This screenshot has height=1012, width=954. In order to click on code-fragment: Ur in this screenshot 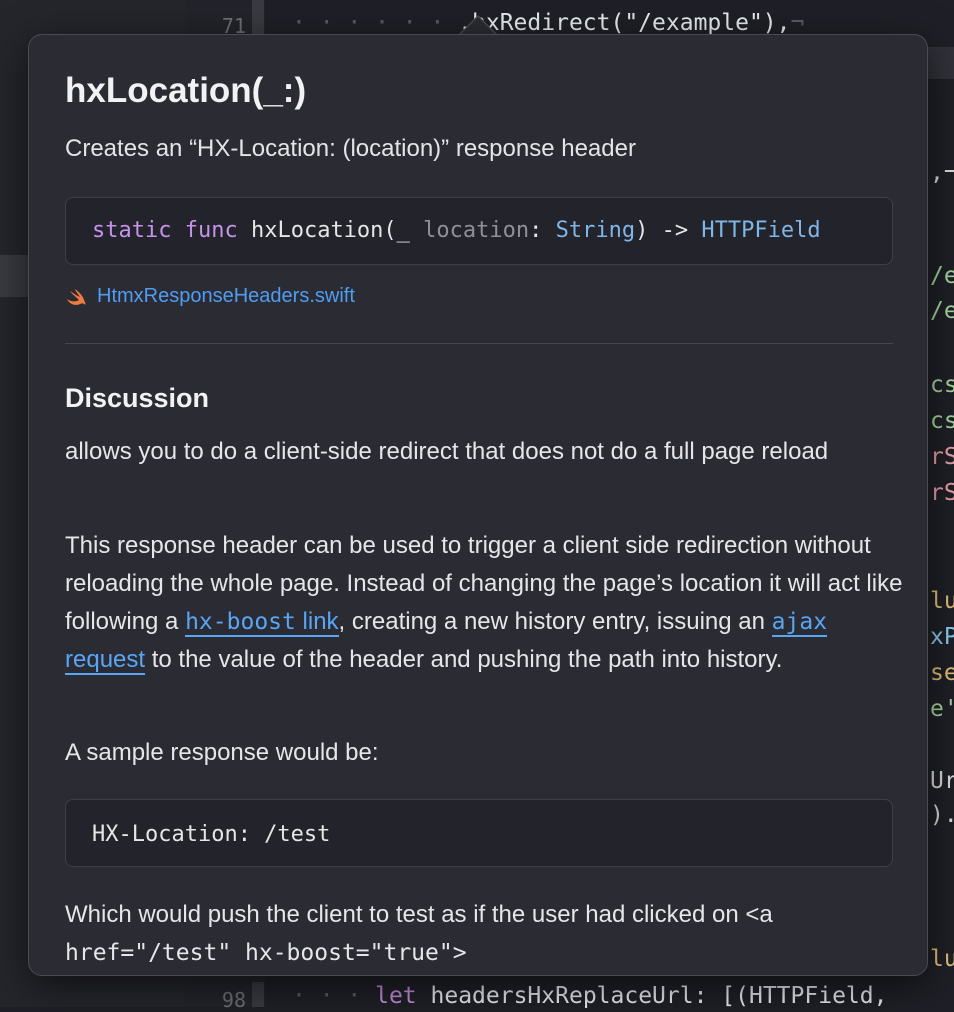, I will do `click(942, 781)`.